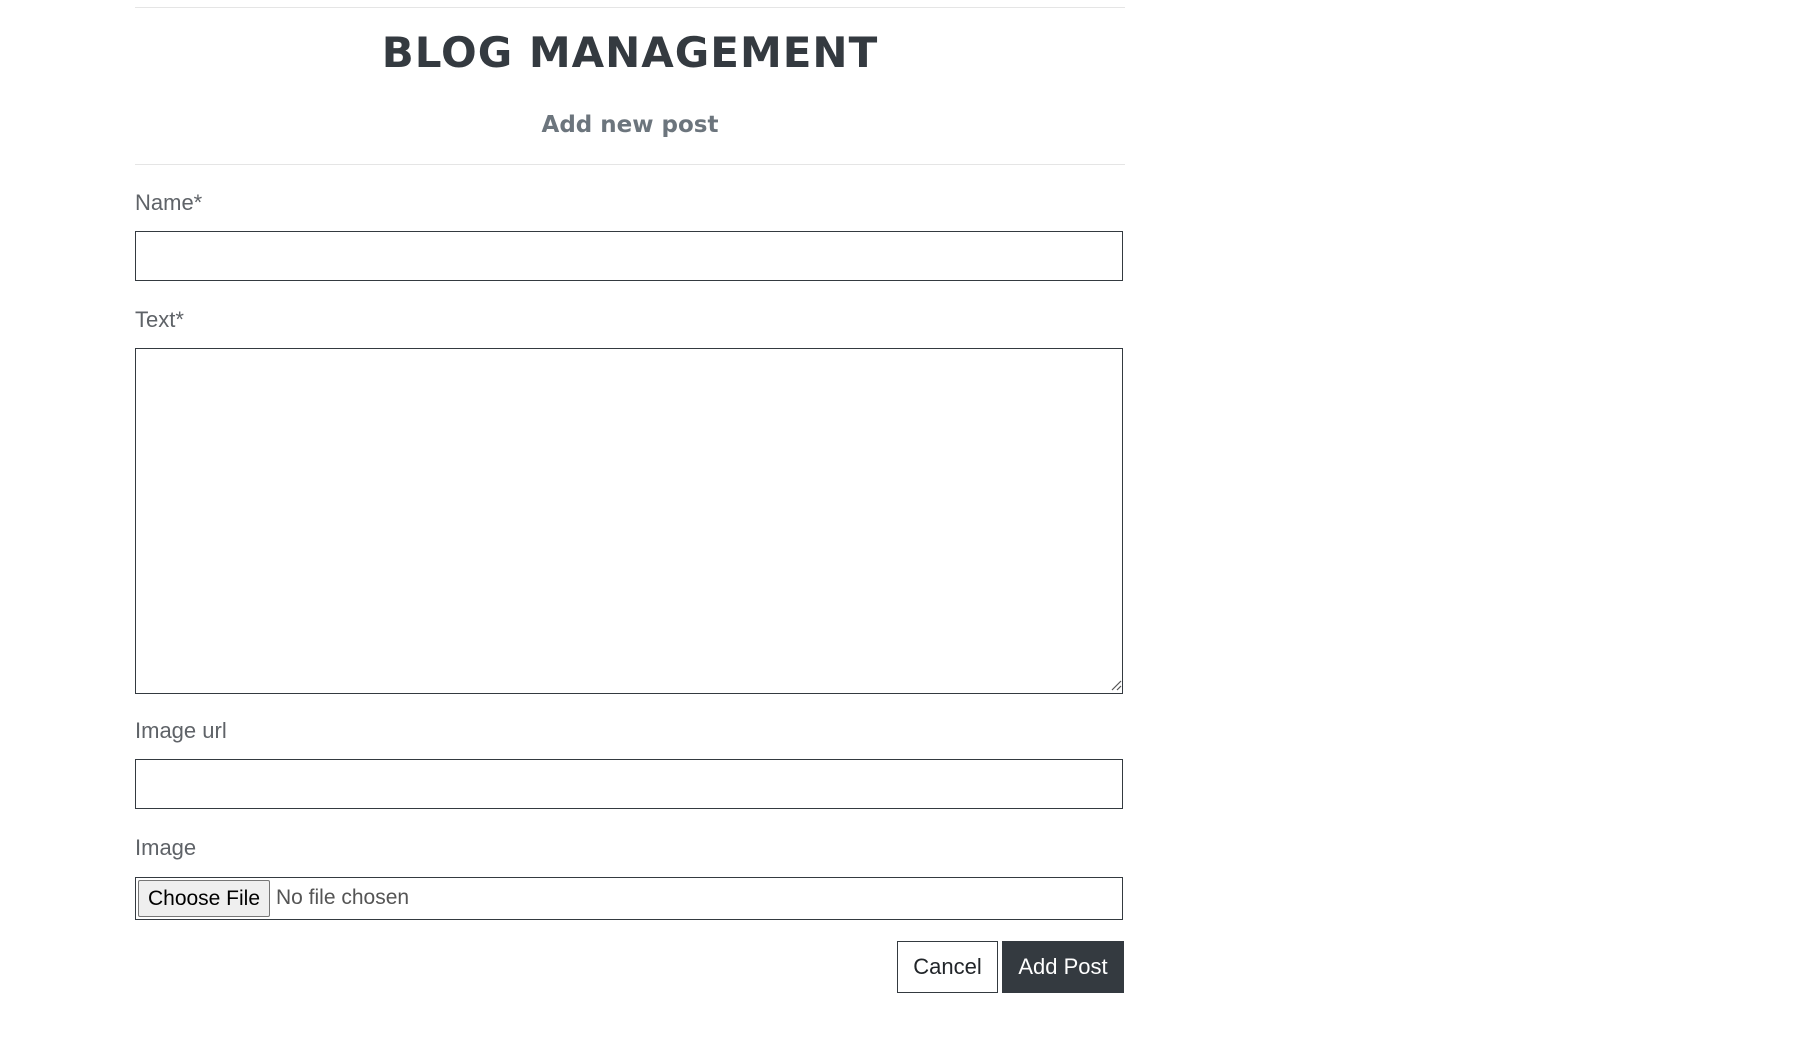 The image size is (1803, 1037). I want to click on resize-grip-icon, so click(1116, 685).